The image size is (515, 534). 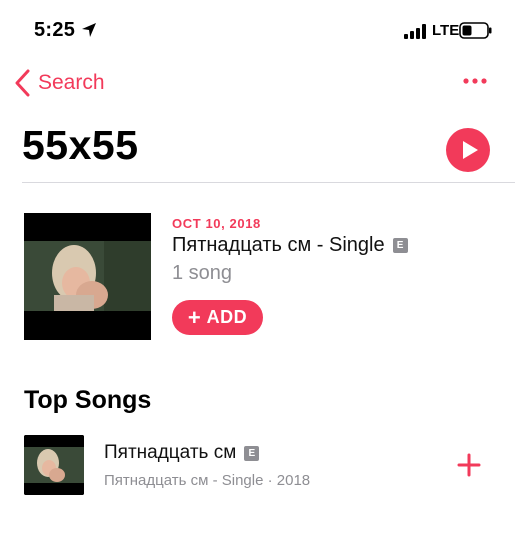 What do you see at coordinates (88, 400) in the screenshot?
I see `section-title-top-songs: Top Songs` at bounding box center [88, 400].